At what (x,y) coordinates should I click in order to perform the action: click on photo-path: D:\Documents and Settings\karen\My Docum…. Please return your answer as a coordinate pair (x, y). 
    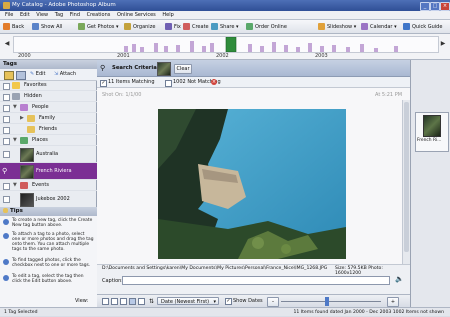
    Looking at the image, I should click on (215, 268).